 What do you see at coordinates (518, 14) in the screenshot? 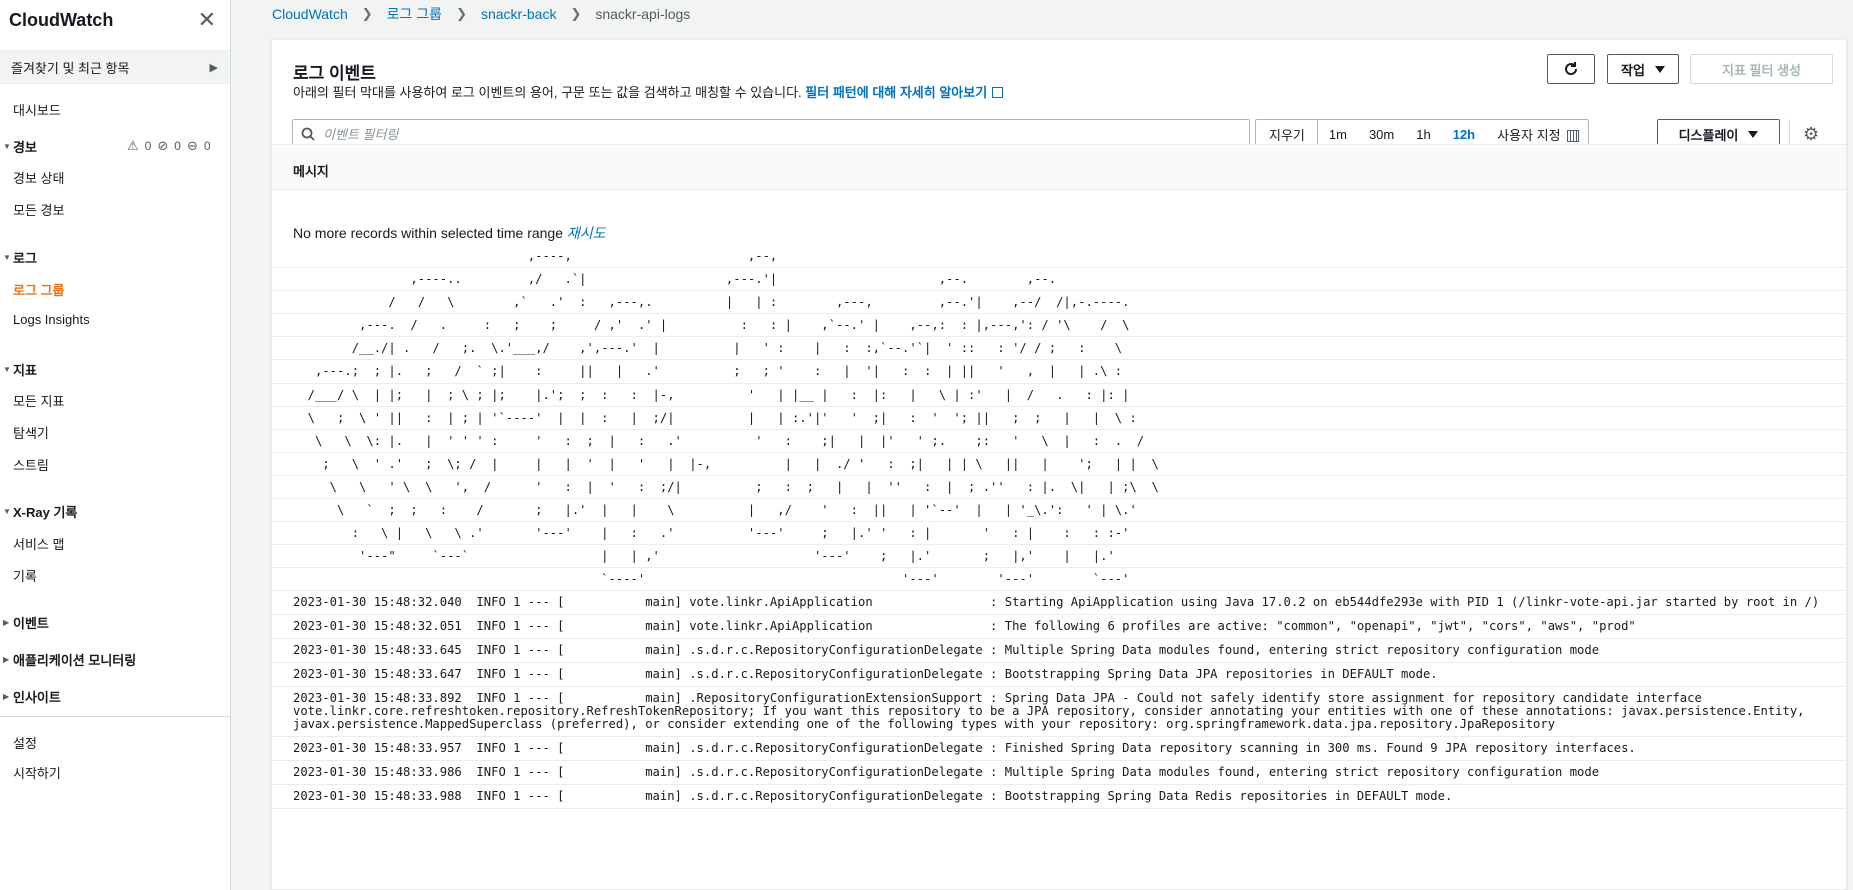
I see `breadcrumb-log-group: snackr-back` at bounding box center [518, 14].